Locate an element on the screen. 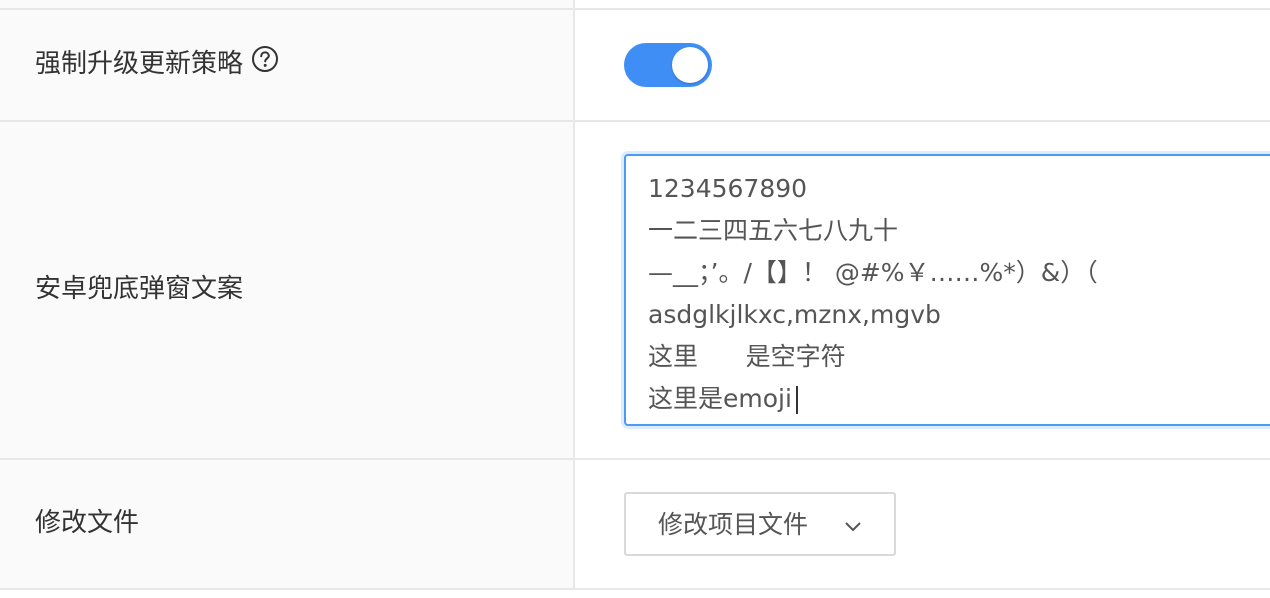  android-fallback-label: 安卓兜底弹窗文案 is located at coordinates (139, 289).